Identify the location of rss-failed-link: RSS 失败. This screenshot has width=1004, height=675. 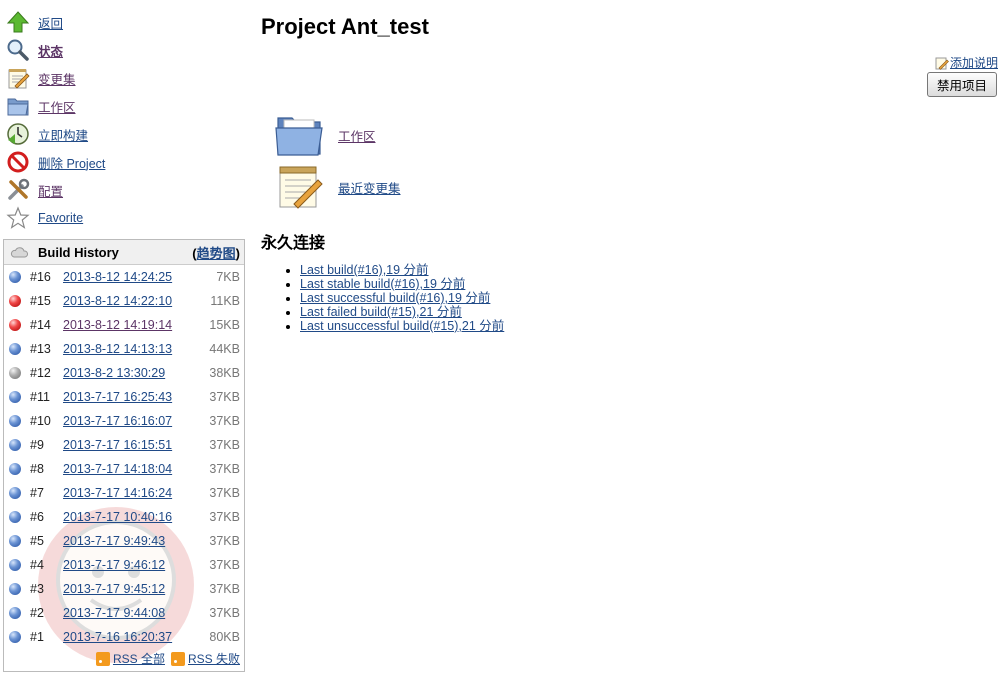
(214, 658).